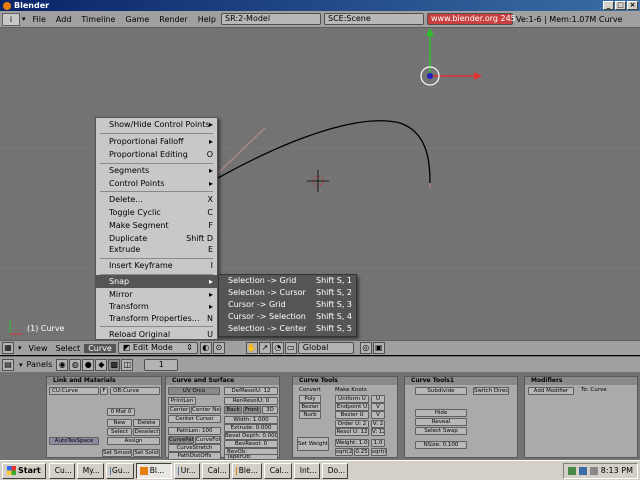 Image resolution: width=640 pixels, height=480 pixels. Describe the element at coordinates (251, 436) in the screenshot. I see `bevel-depth-field: Bevel Depth: 0.000` at that location.